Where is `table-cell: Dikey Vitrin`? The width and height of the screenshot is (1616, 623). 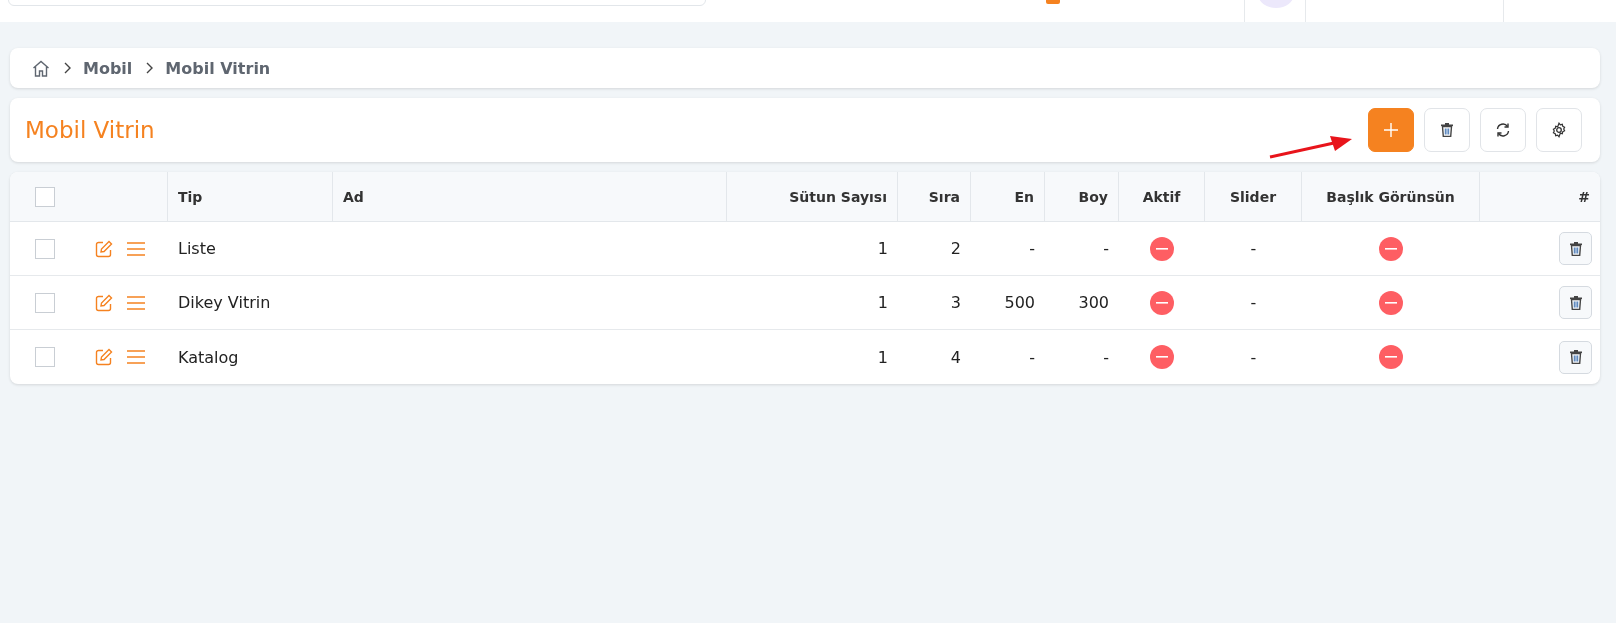 table-cell: Dikey Vitrin is located at coordinates (224, 302).